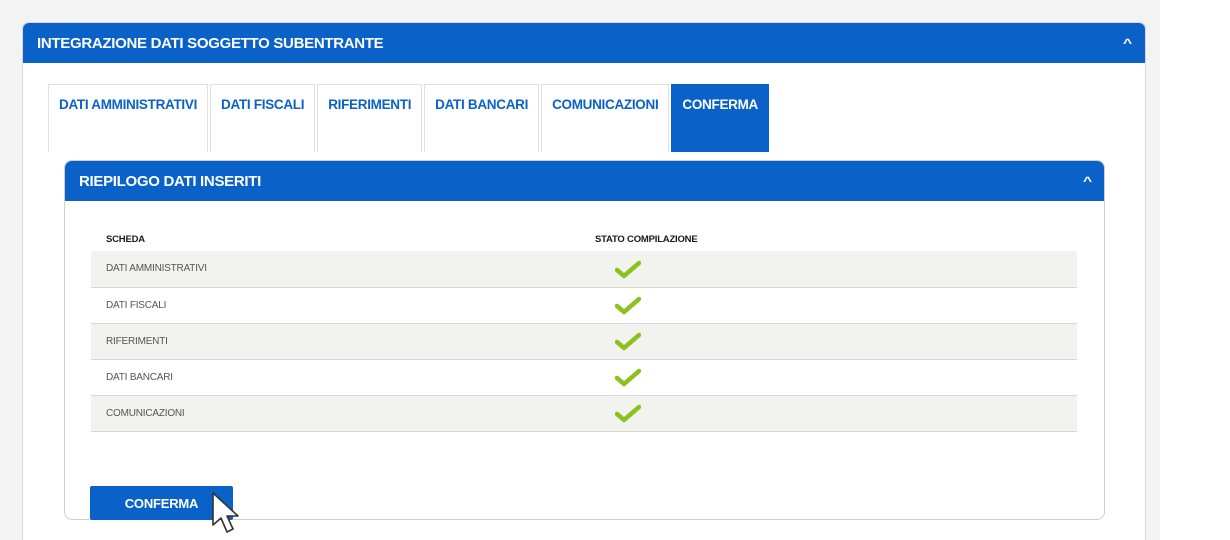 The height and width of the screenshot is (540, 1230). Describe the element at coordinates (343, 377) in the screenshot. I see `scheda-cell: DATI BANCARI` at that location.